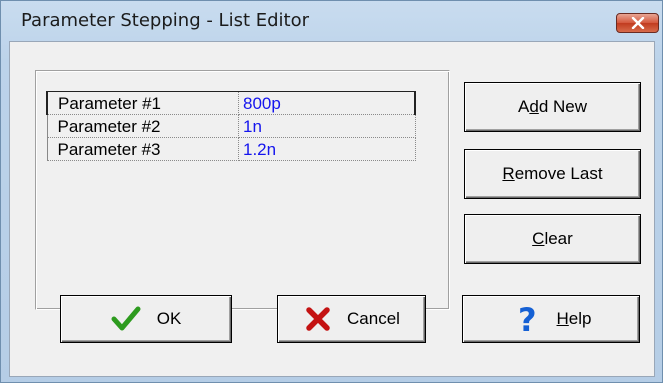 The width and height of the screenshot is (665, 385). Describe the element at coordinates (146, 319) in the screenshot. I see `ok-button: OK` at that location.